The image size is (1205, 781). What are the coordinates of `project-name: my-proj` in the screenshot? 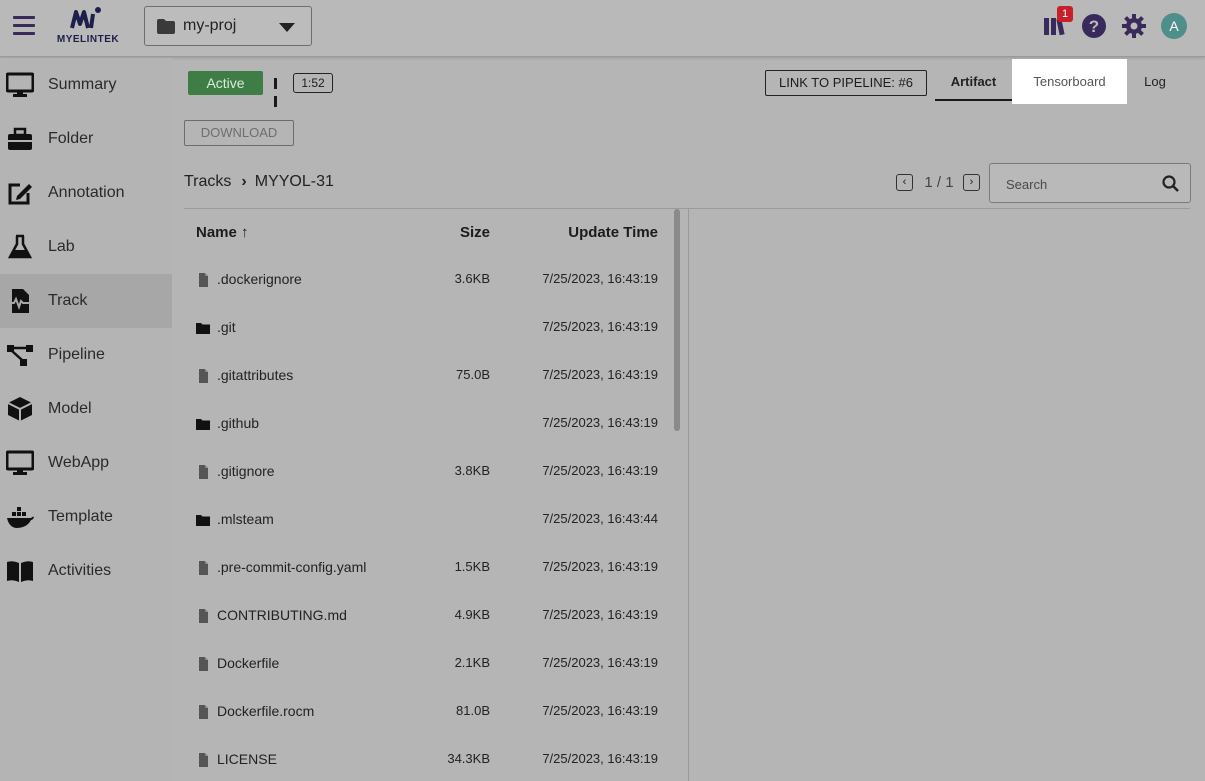 It's located at (210, 25).